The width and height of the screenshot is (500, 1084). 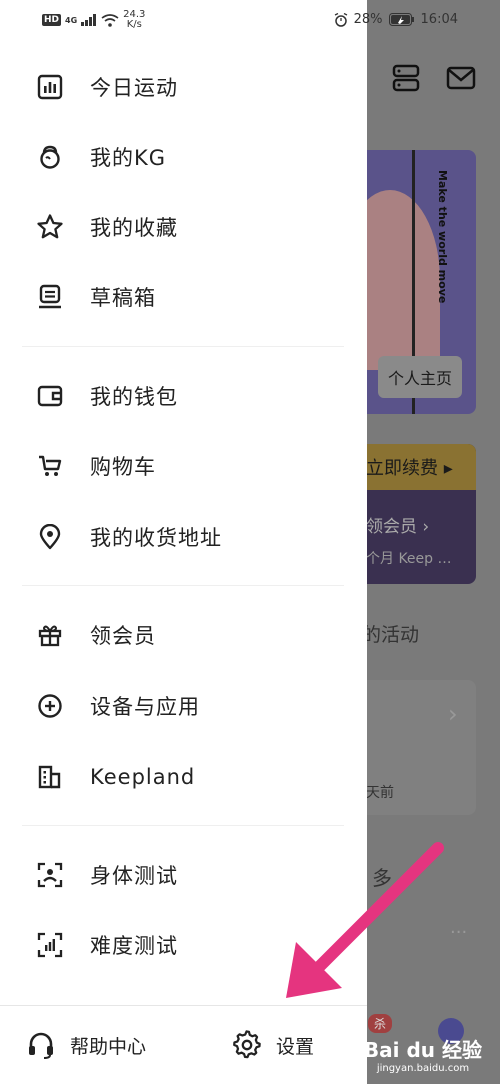 I want to click on annotation-arrow, so click(x=365, y=920).